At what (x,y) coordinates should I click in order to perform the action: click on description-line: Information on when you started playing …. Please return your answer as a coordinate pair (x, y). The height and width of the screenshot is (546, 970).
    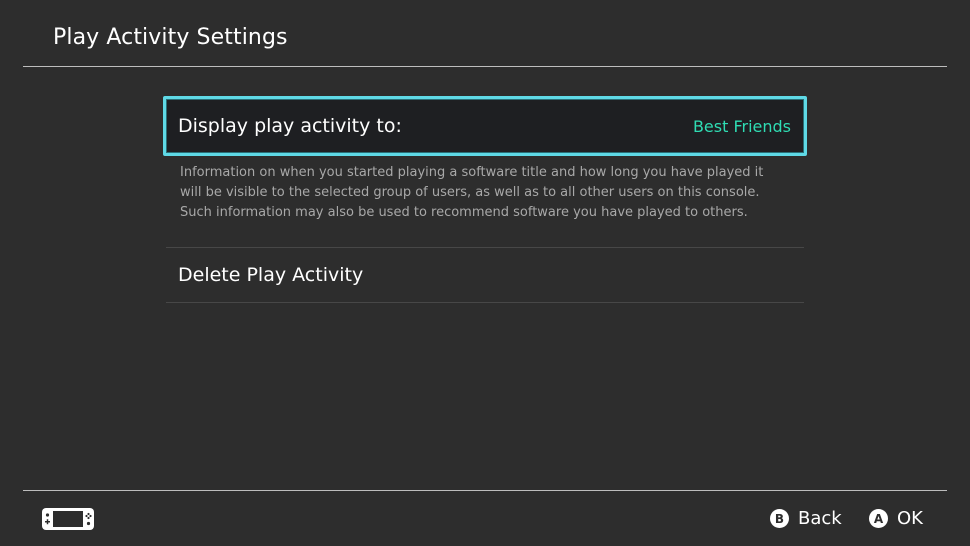
    Looking at the image, I should click on (472, 172).